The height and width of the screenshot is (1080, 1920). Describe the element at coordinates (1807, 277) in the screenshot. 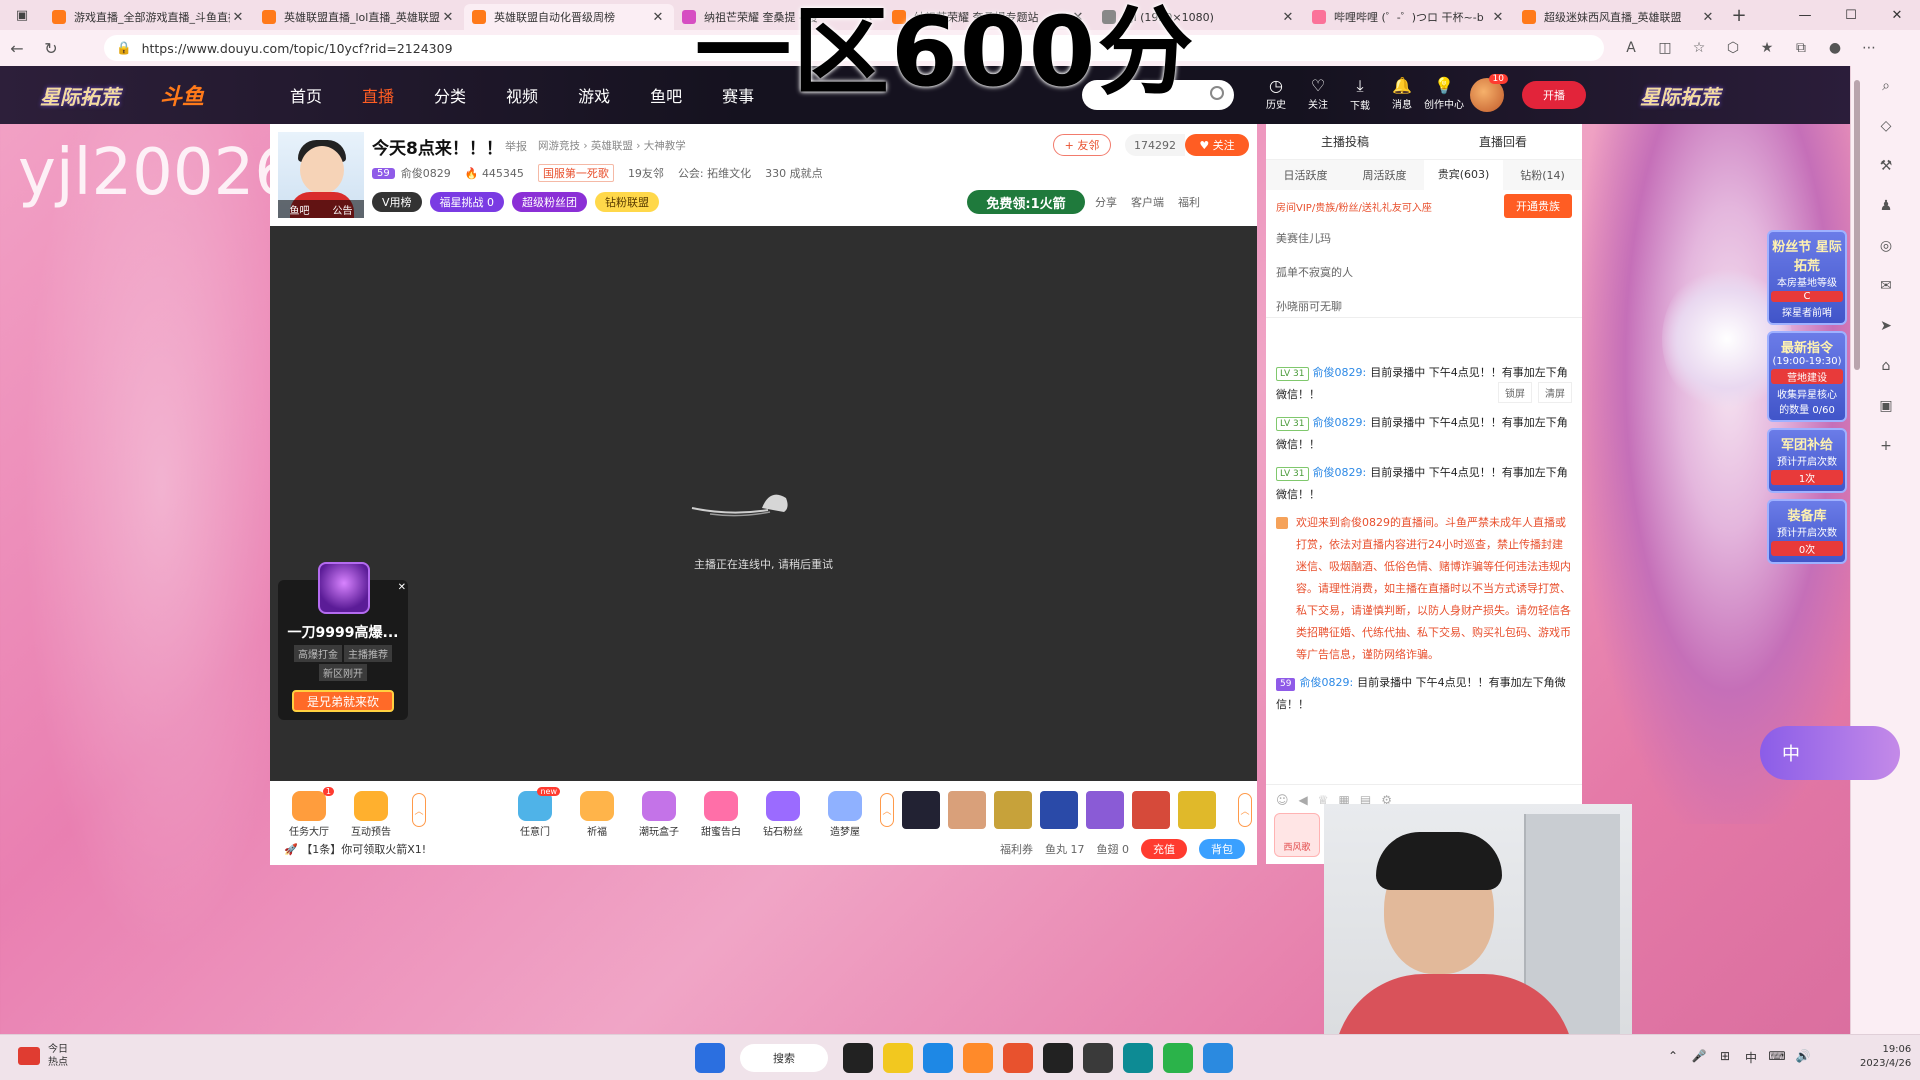

I see `event-card: 粉丝节 星际拓荒 本房基地等级 C 探星者前哨` at that location.